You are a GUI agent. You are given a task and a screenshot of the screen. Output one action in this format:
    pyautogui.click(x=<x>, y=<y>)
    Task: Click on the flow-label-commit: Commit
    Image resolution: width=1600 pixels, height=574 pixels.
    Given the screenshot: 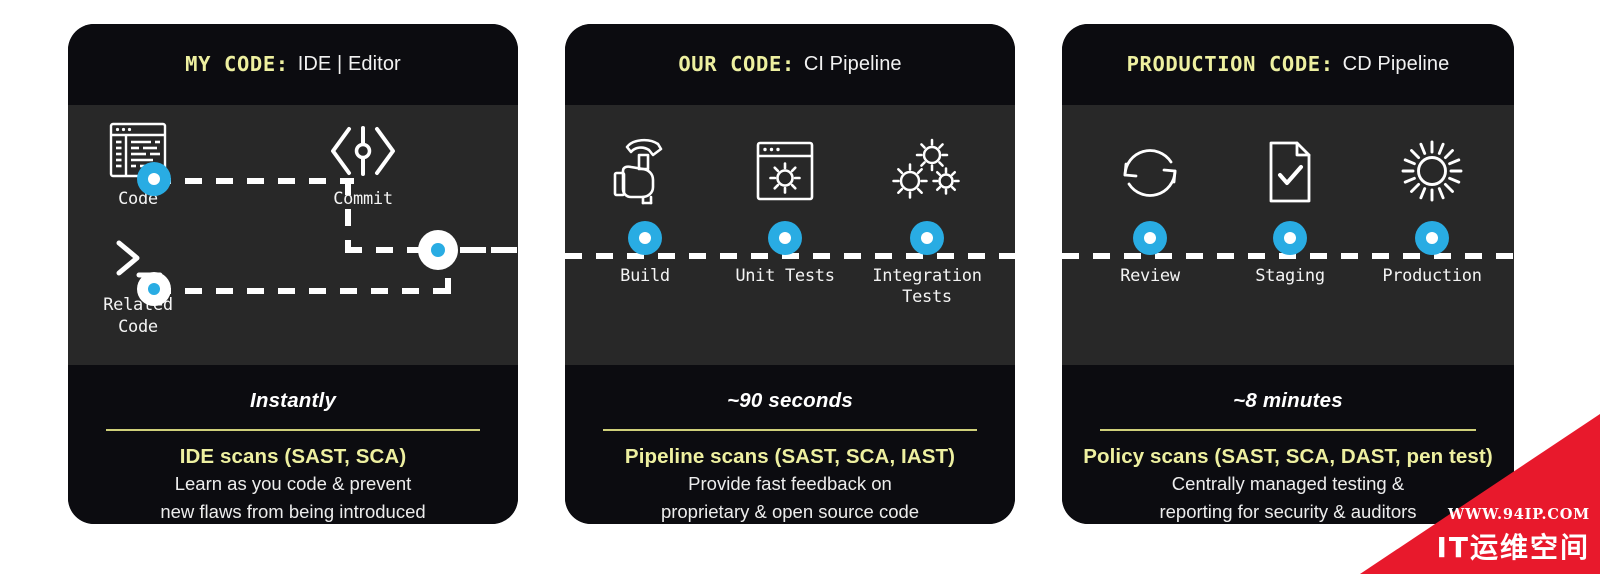 What is the action you would take?
    pyautogui.click(x=363, y=198)
    